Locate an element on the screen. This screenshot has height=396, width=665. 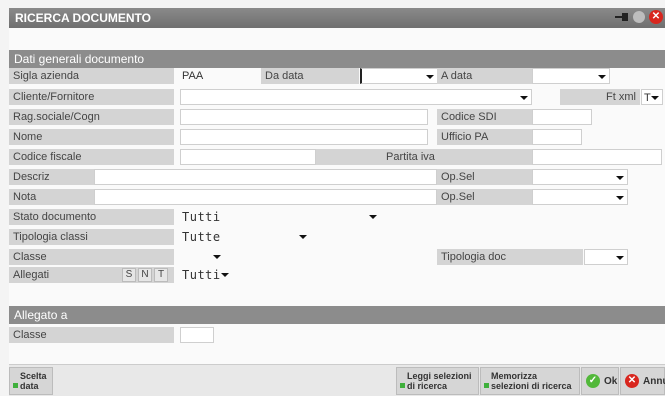
close-icon: ✕ is located at coordinates (656, 17).